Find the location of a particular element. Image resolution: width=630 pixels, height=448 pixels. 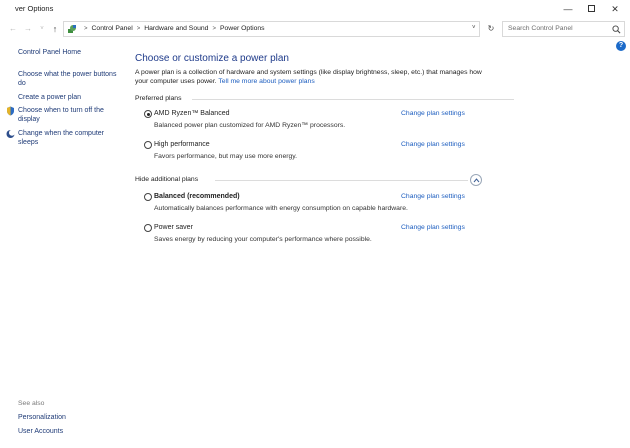

back-button: ← is located at coordinates (13, 29).